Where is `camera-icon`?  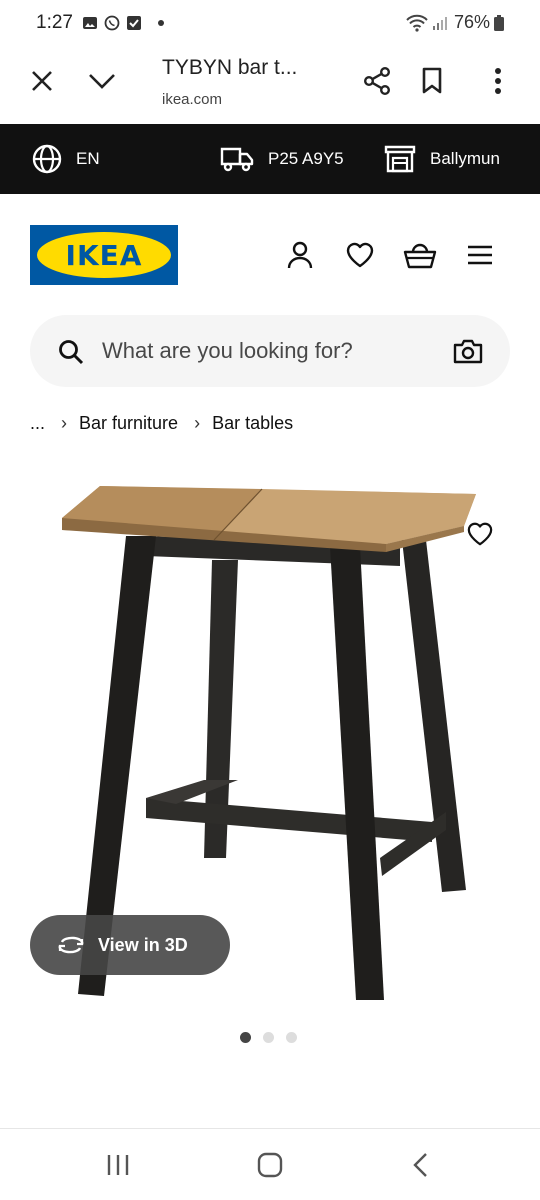
camera-icon is located at coordinates (468, 351).